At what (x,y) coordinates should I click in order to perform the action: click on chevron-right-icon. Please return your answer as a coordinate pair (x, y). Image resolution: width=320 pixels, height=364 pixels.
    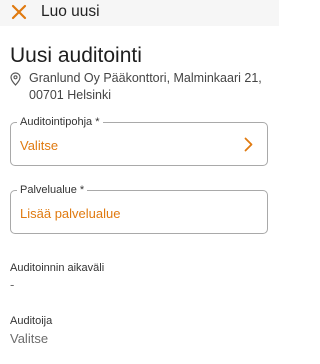
    Looking at the image, I should click on (248, 144).